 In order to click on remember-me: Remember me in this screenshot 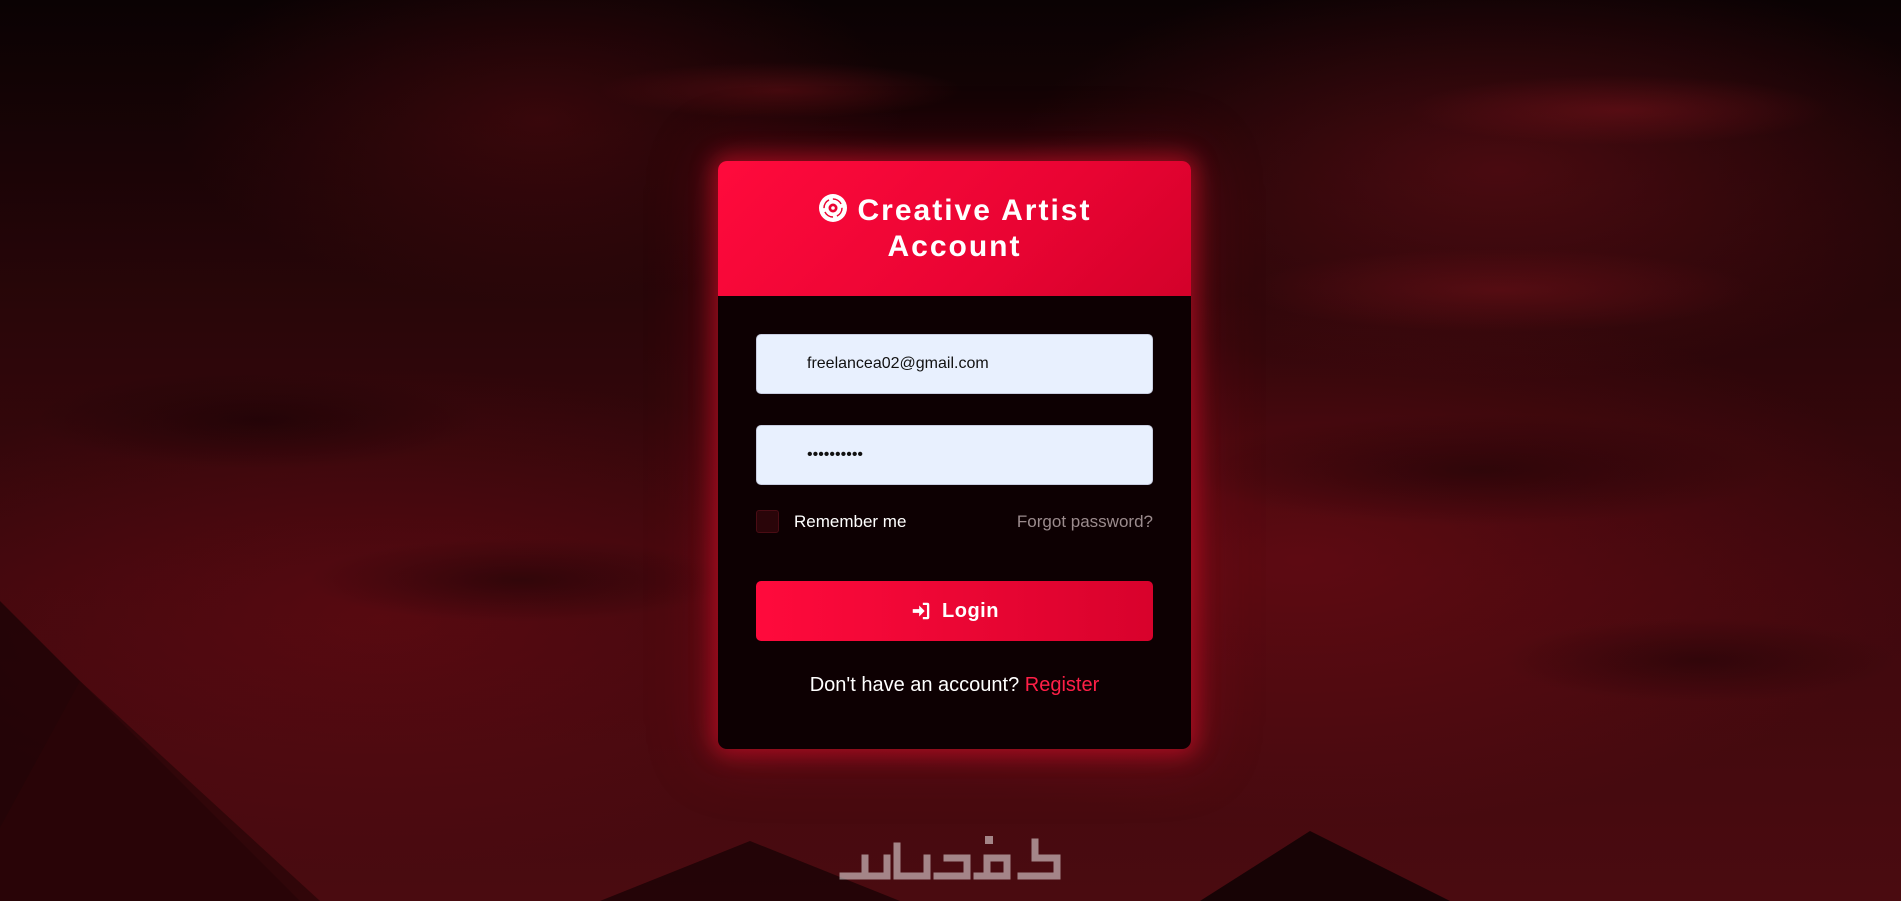, I will do `click(831, 521)`.